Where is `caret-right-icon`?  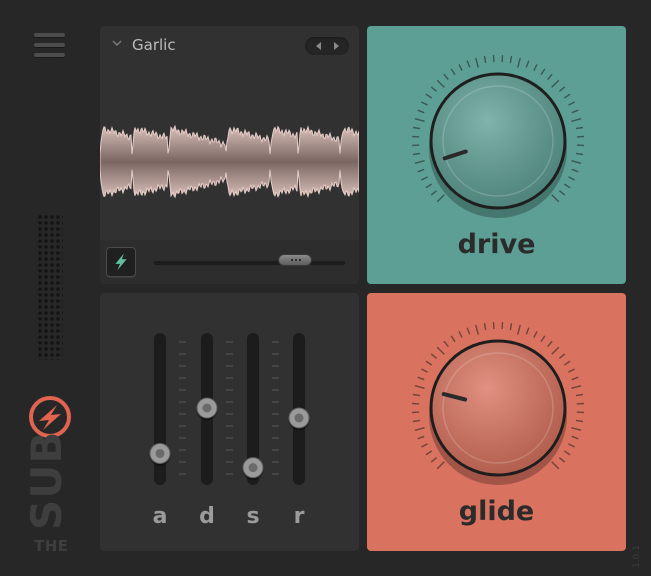
caret-right-icon is located at coordinates (336, 46).